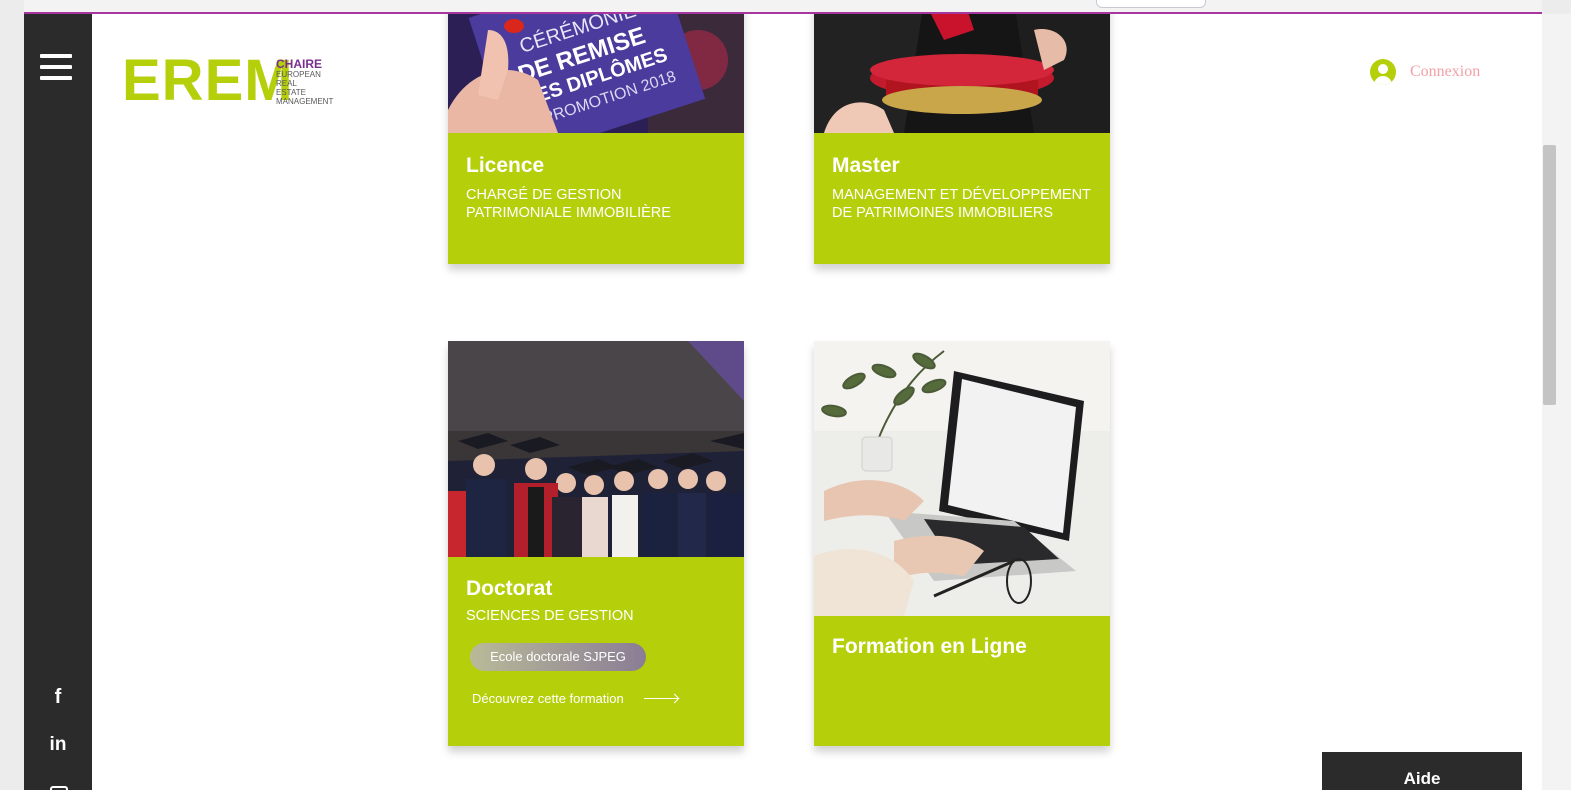 The width and height of the screenshot is (1571, 790). What do you see at coordinates (12, 395) in the screenshot?
I see `left-gutter` at bounding box center [12, 395].